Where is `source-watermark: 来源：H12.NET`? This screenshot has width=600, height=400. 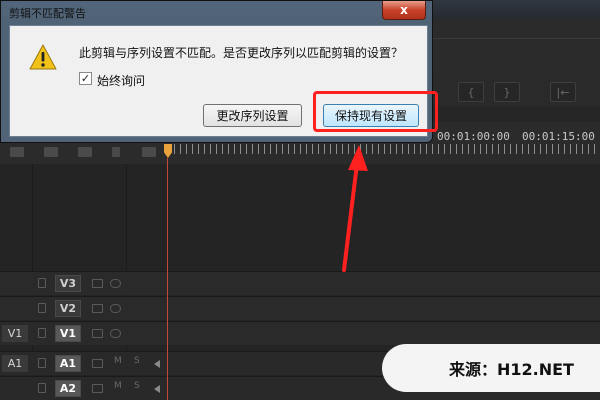 source-watermark: 来源：H12.NET is located at coordinates (491, 368).